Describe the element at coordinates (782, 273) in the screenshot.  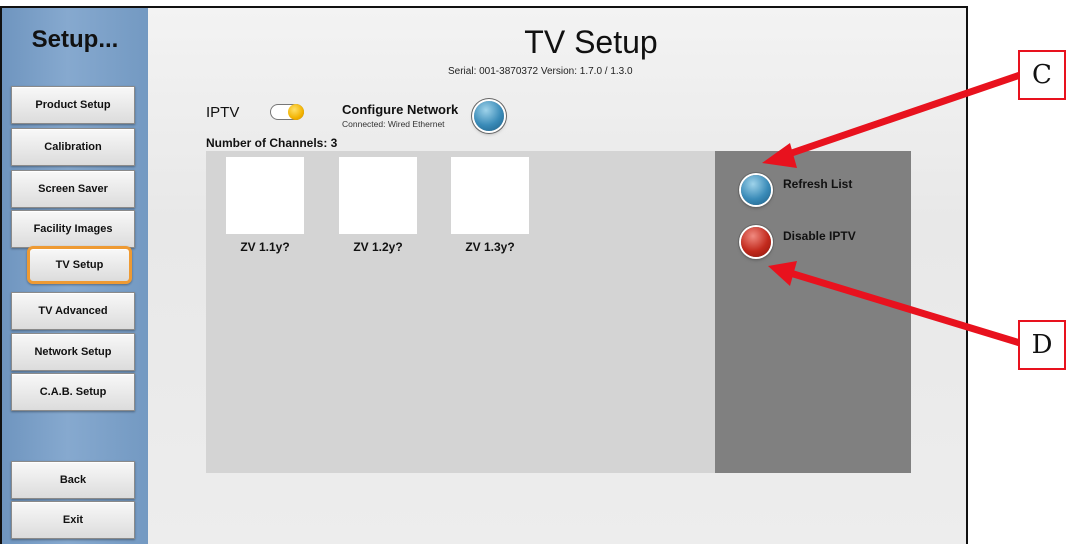
I see `arrow-d-head` at that location.